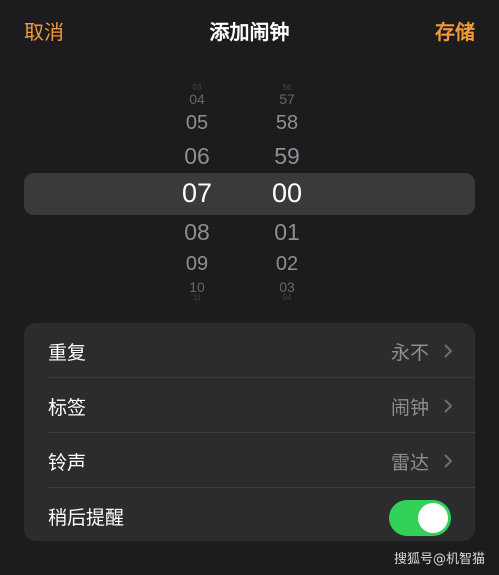 This screenshot has height=575, width=499. What do you see at coordinates (287, 232) in the screenshot?
I see `minute-option: 01` at bounding box center [287, 232].